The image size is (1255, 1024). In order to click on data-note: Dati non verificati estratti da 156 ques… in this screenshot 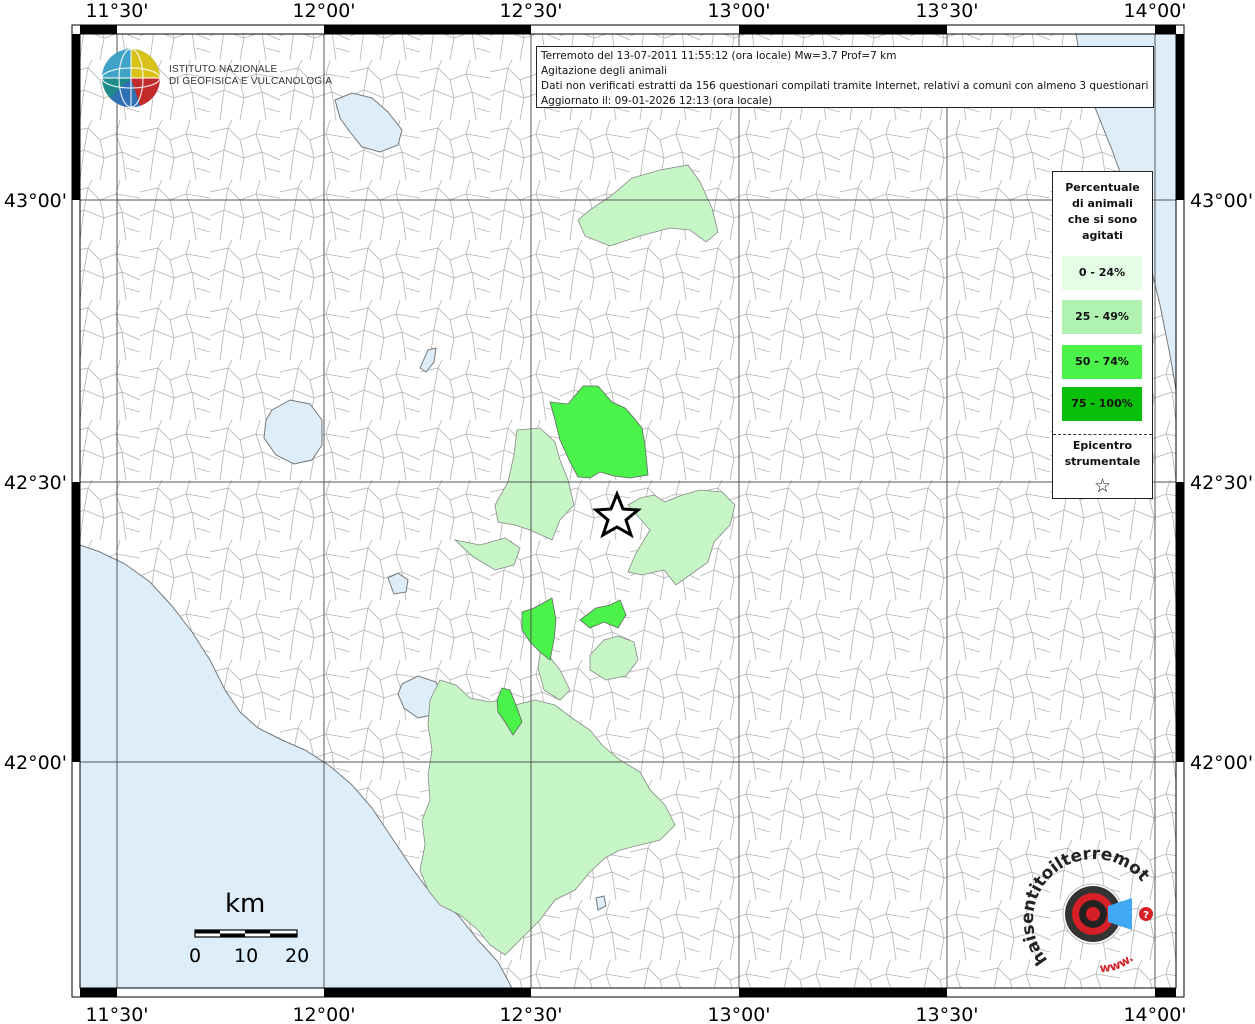, I will do `click(845, 86)`.